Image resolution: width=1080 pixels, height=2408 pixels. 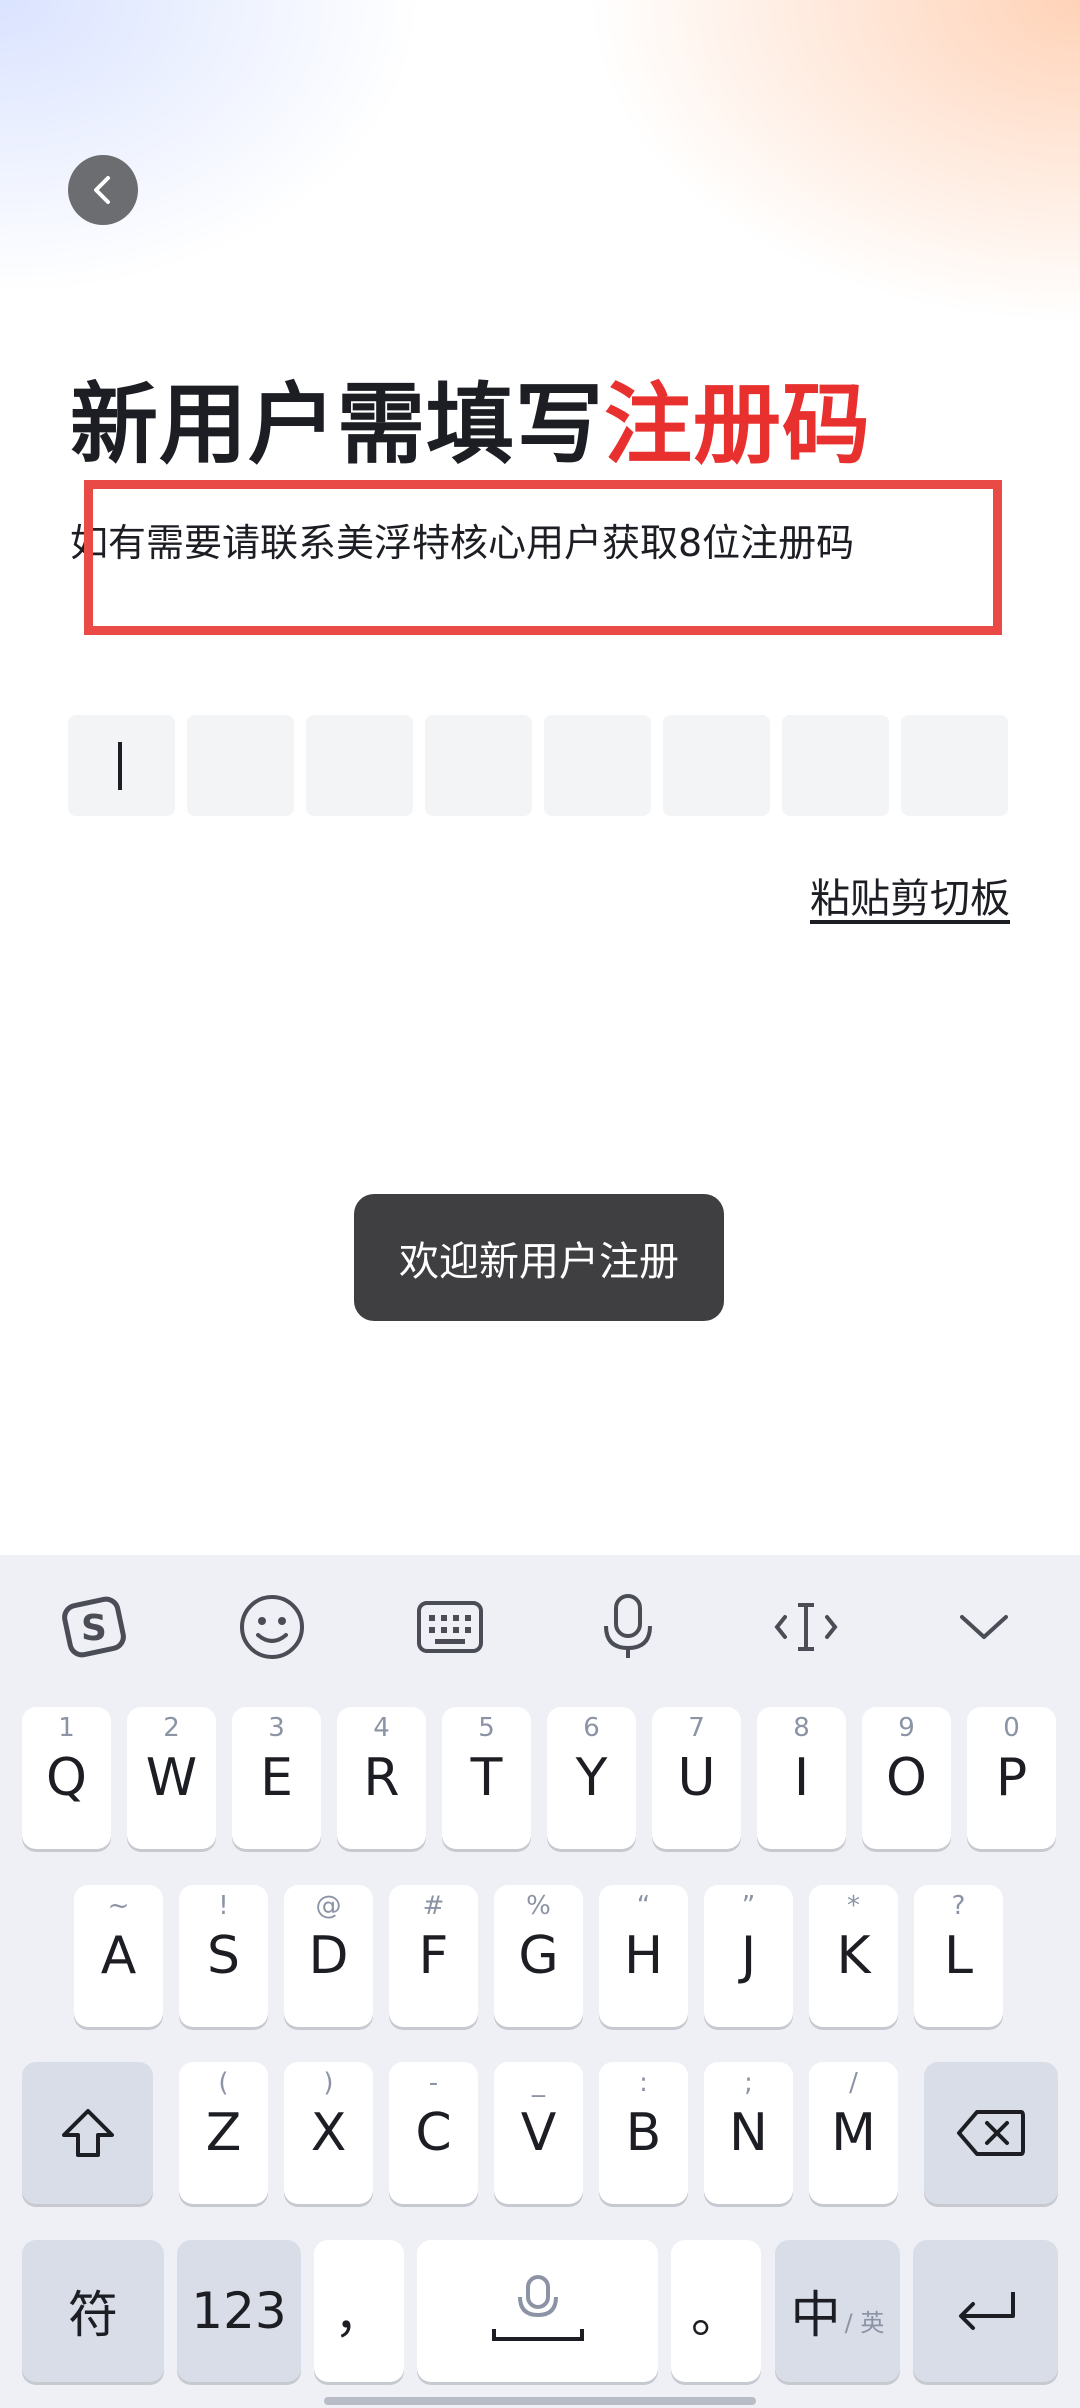 I want to click on backspace-icon, so click(x=991, y=2133).